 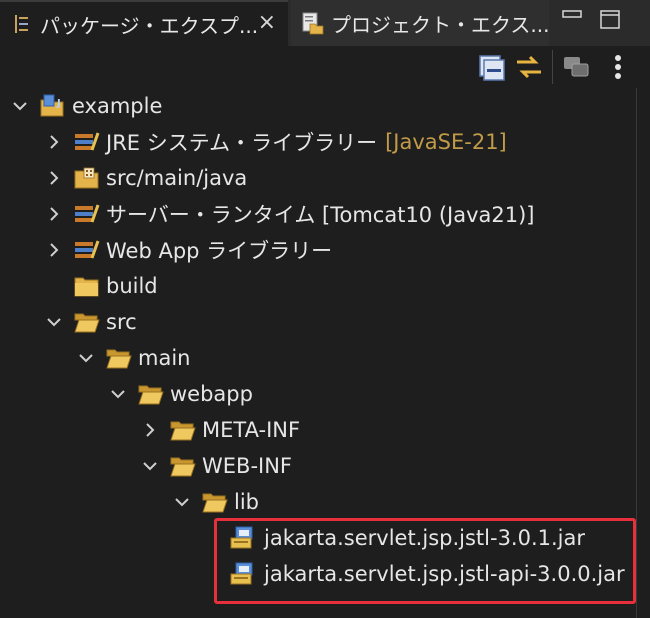 What do you see at coordinates (87, 286) in the screenshot?
I see `folder-icon` at bounding box center [87, 286].